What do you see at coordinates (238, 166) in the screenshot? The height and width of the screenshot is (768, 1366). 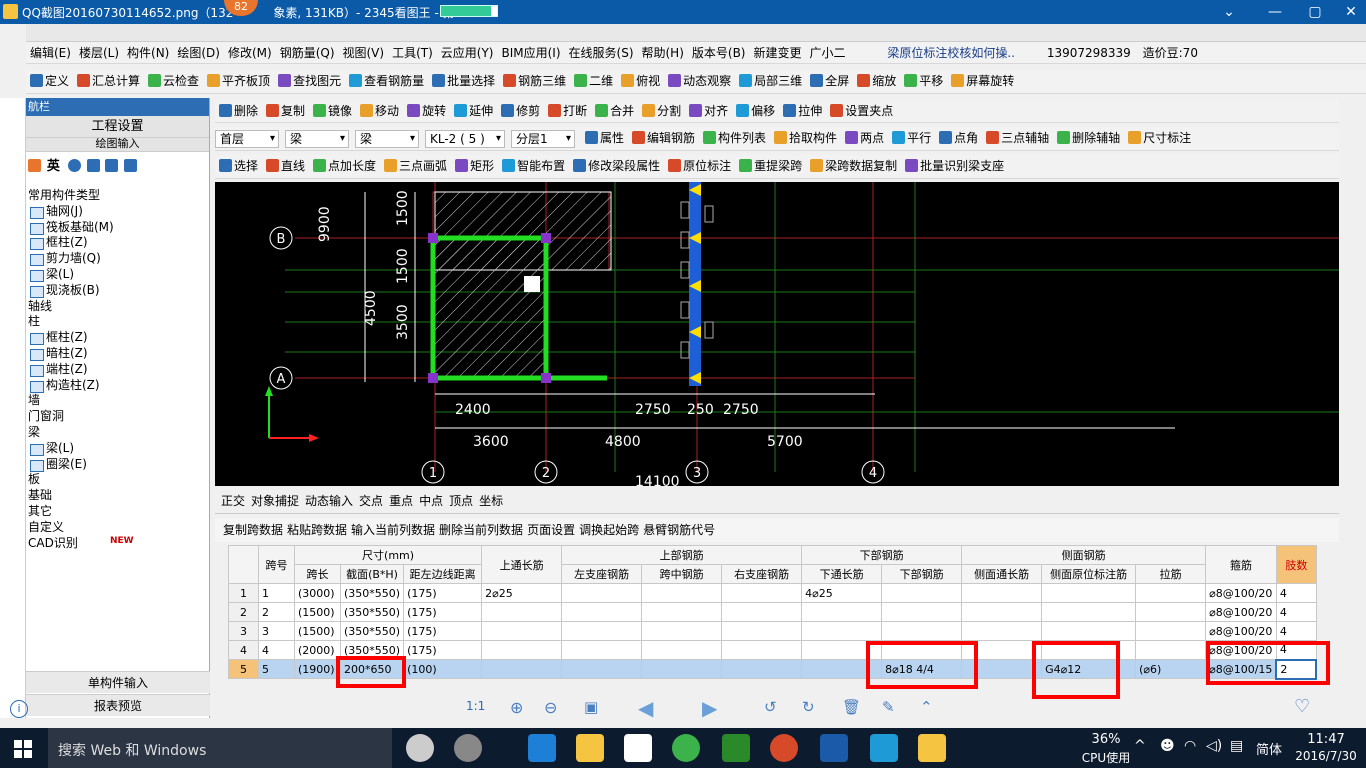 I see `toolbar-draw-item-0: 选择` at bounding box center [238, 166].